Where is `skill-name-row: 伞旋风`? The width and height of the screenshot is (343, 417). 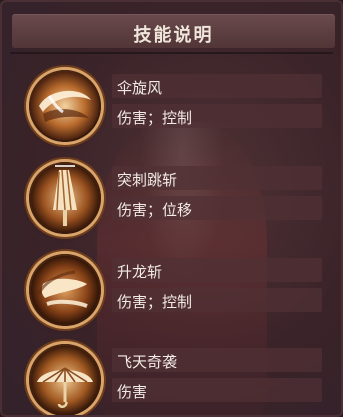 skill-name-row: 伞旋风 is located at coordinates (217, 86).